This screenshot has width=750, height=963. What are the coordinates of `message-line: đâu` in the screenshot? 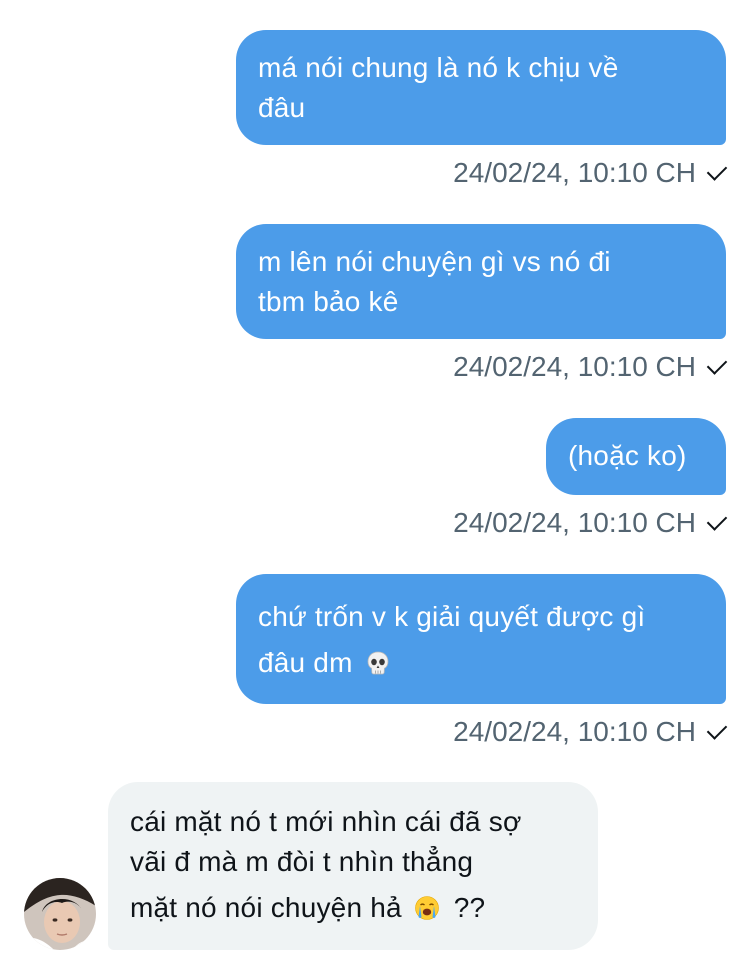 It's located at (282, 107).